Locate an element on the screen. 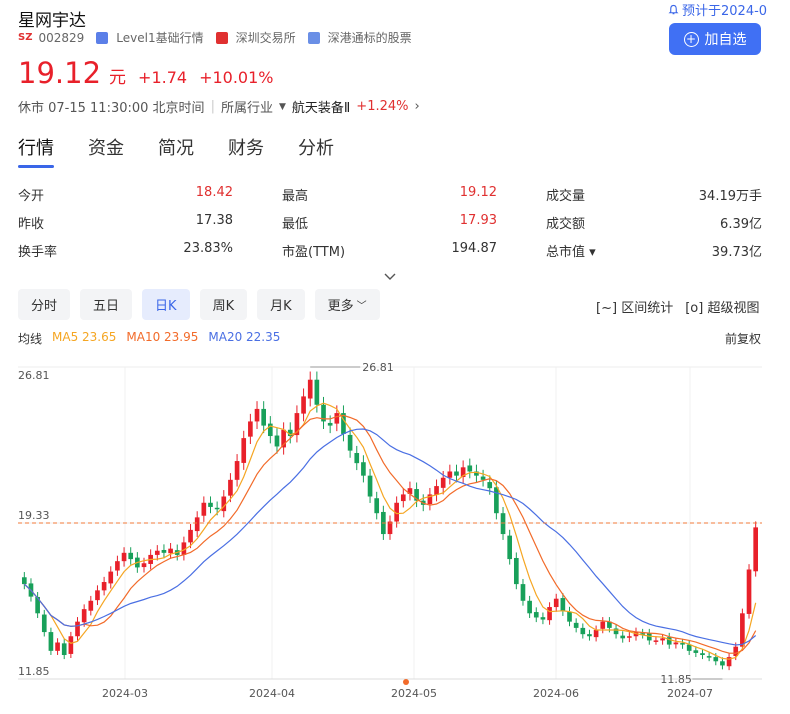  period-intraday: 分时 is located at coordinates (44, 304).